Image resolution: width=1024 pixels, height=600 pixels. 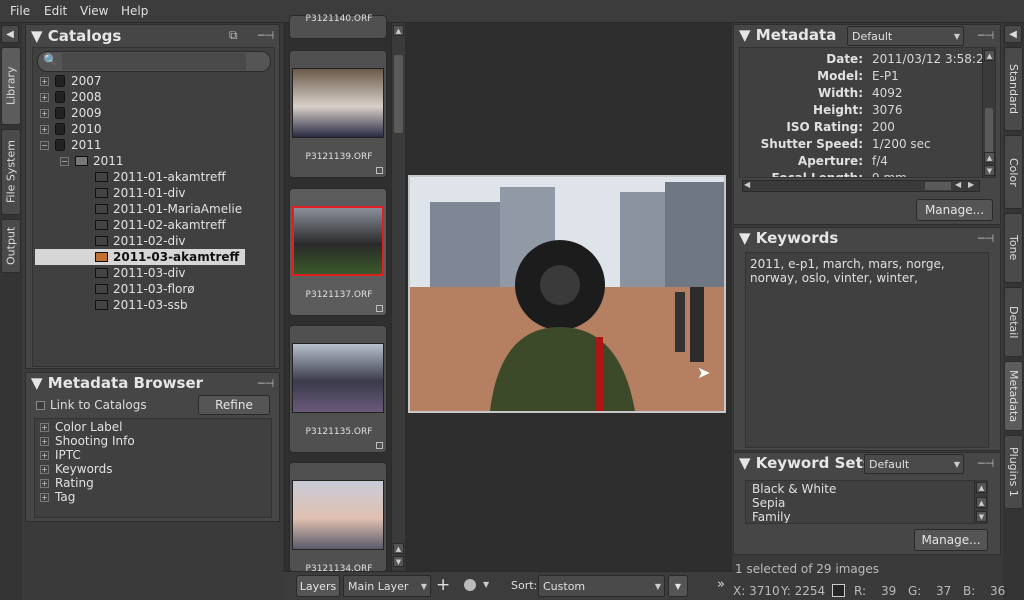 What do you see at coordinates (1013, 89) in the screenshot?
I see `tab-standard: Standard` at bounding box center [1013, 89].